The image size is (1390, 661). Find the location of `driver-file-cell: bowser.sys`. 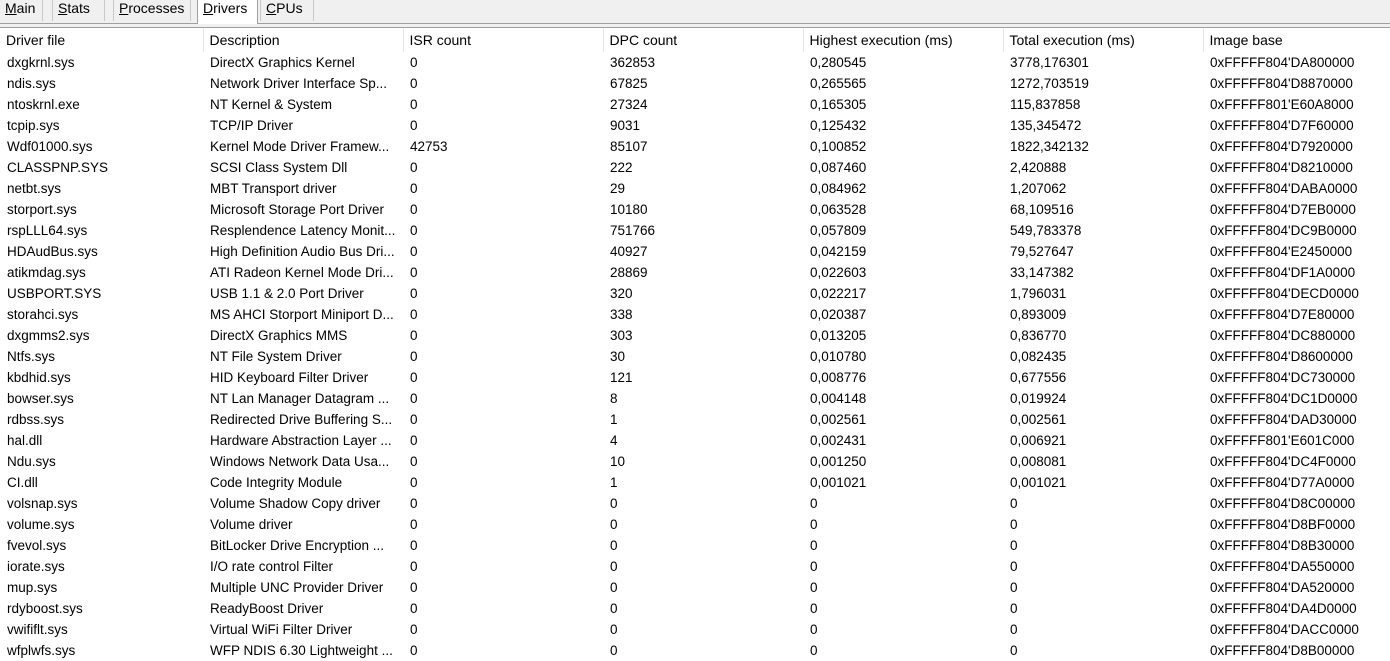

driver-file-cell: bowser.sys is located at coordinates (40, 398).